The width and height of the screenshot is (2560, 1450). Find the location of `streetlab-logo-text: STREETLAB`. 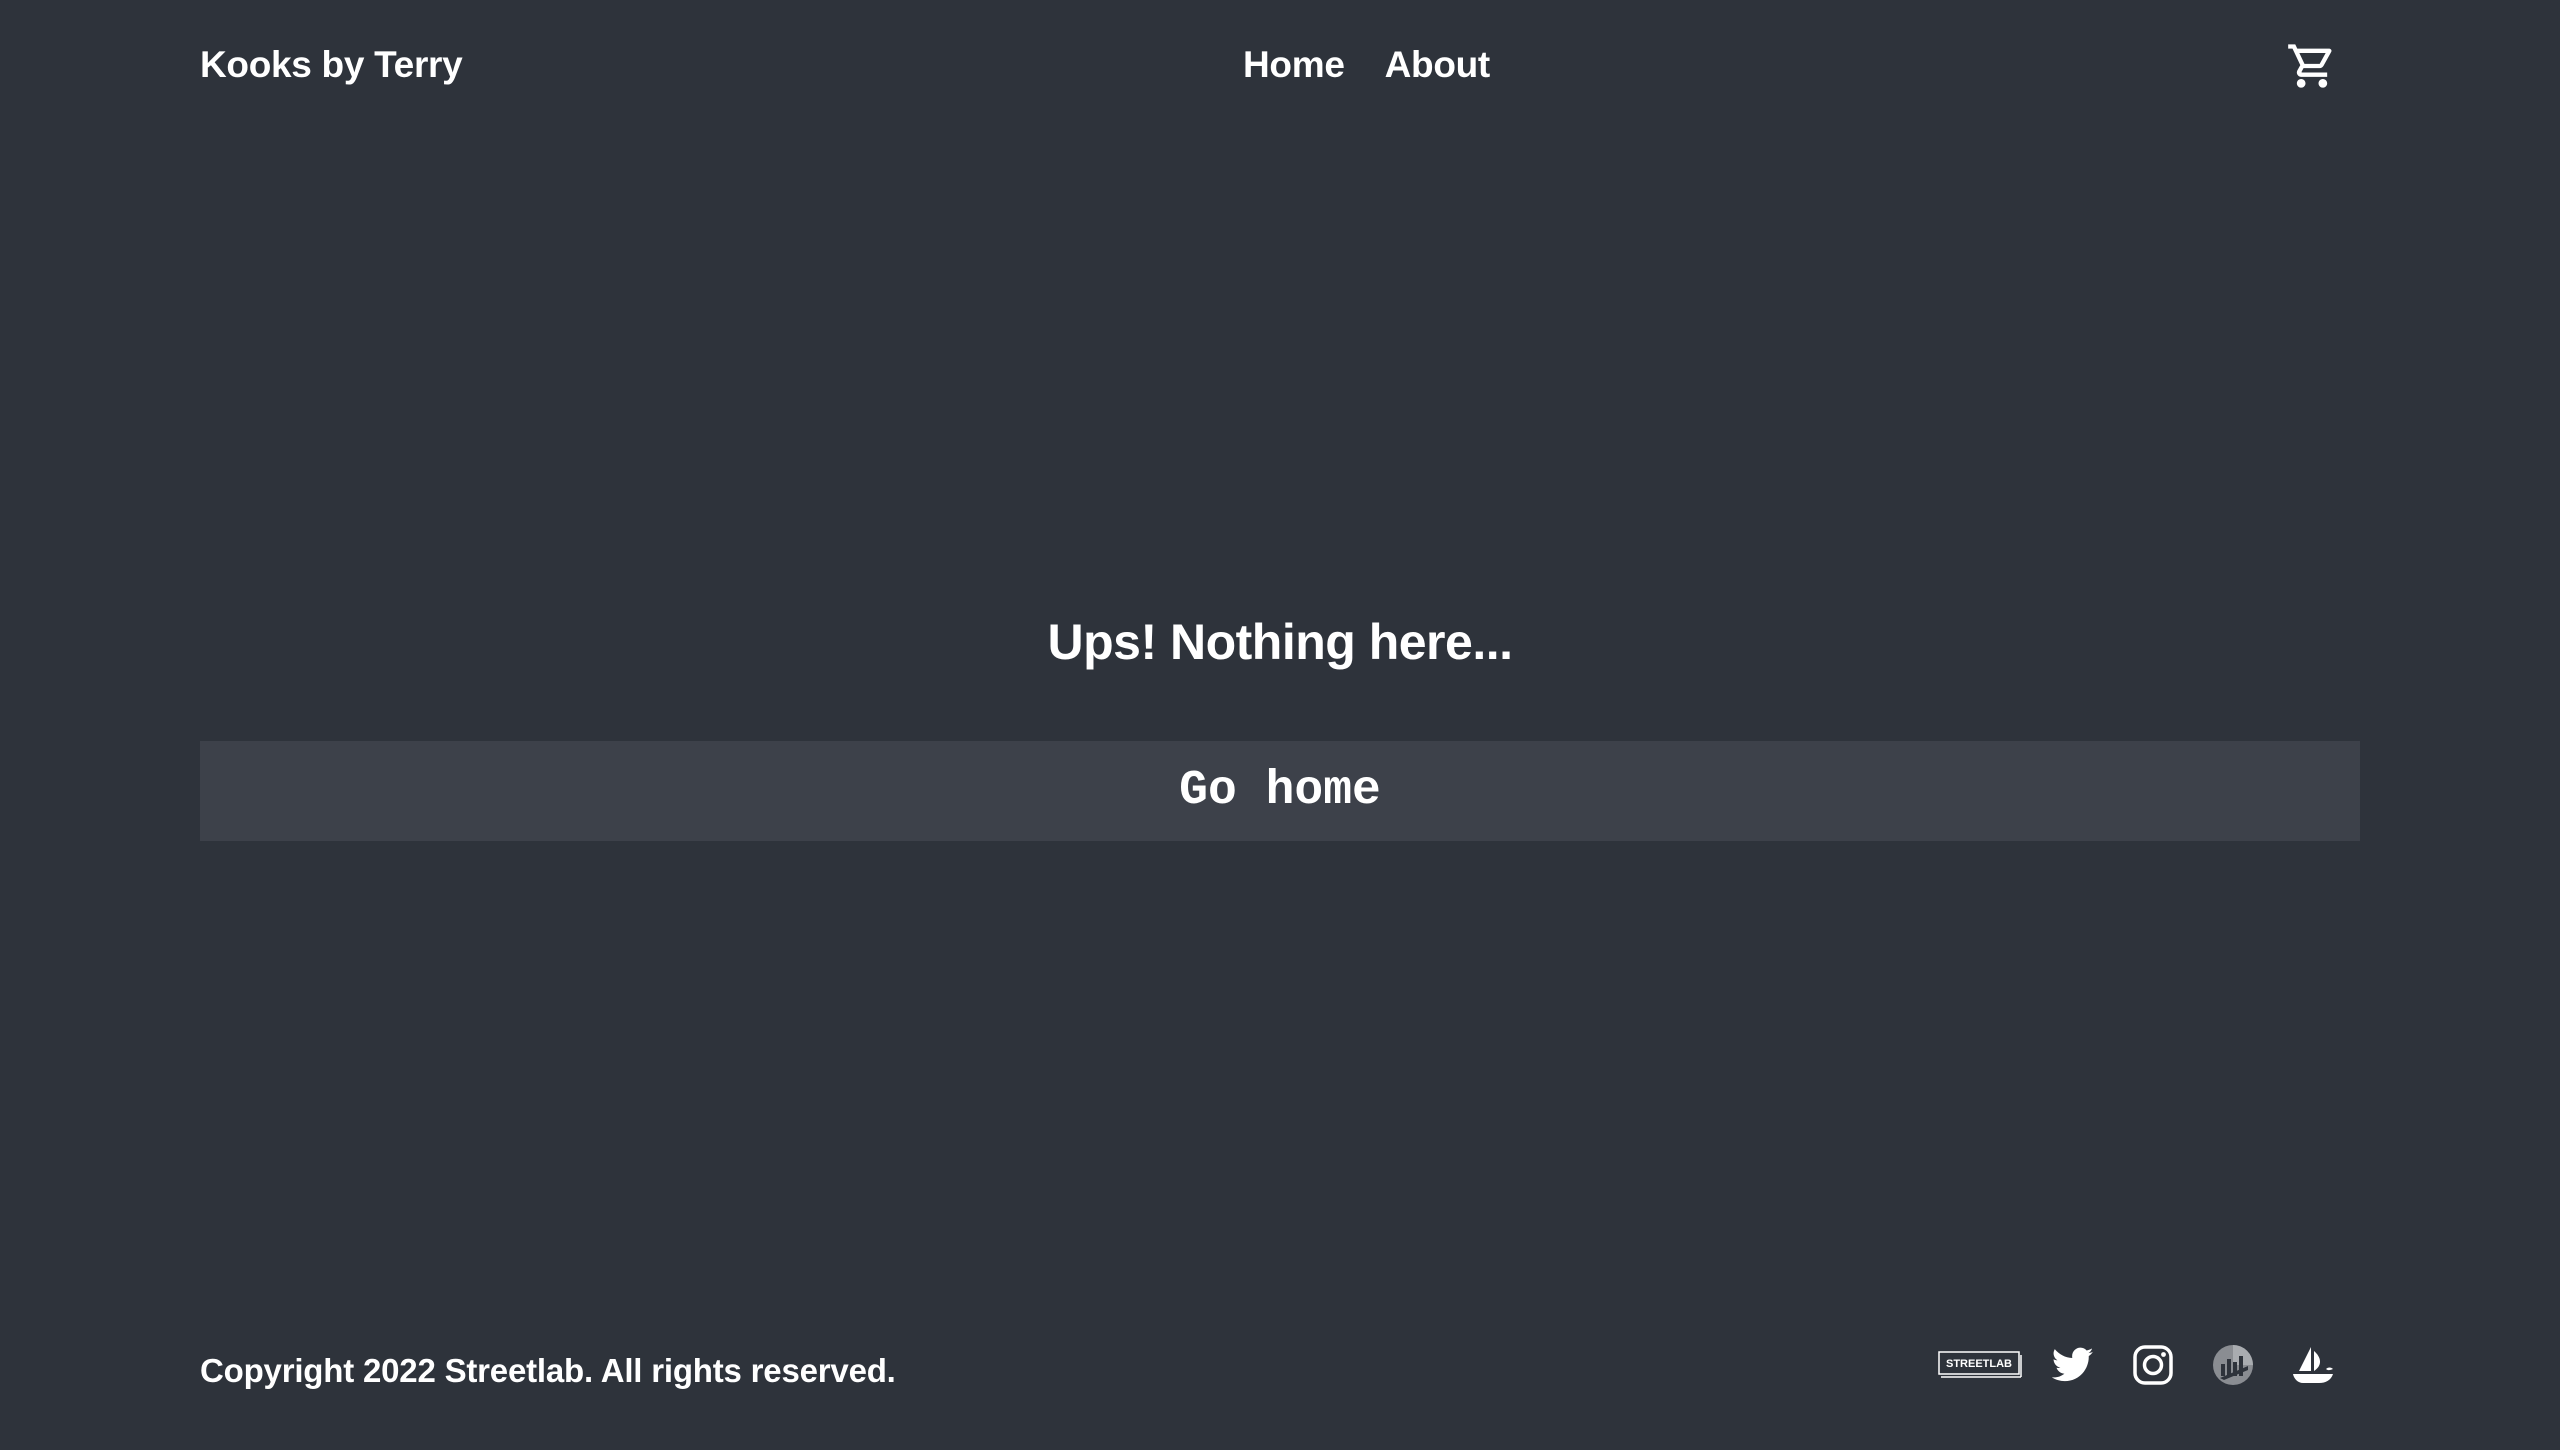

streetlab-logo-text: STREETLAB is located at coordinates (1979, 1364).